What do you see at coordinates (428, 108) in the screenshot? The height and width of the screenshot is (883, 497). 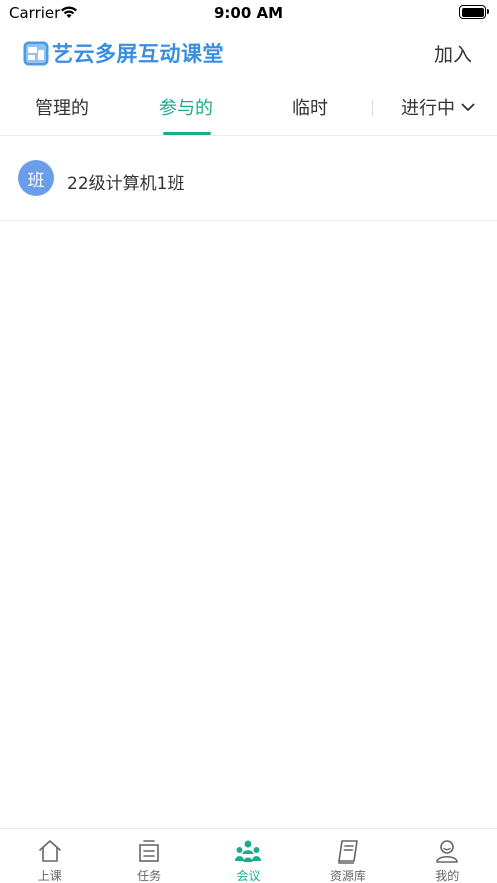 I see `status-filter-value: 进行中` at bounding box center [428, 108].